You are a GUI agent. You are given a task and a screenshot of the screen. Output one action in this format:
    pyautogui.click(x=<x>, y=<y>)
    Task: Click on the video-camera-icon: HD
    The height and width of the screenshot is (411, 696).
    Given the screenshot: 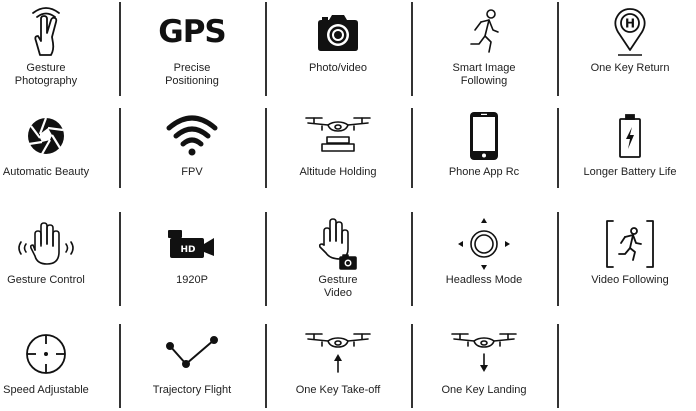 What is the action you would take?
    pyautogui.click(x=192, y=244)
    